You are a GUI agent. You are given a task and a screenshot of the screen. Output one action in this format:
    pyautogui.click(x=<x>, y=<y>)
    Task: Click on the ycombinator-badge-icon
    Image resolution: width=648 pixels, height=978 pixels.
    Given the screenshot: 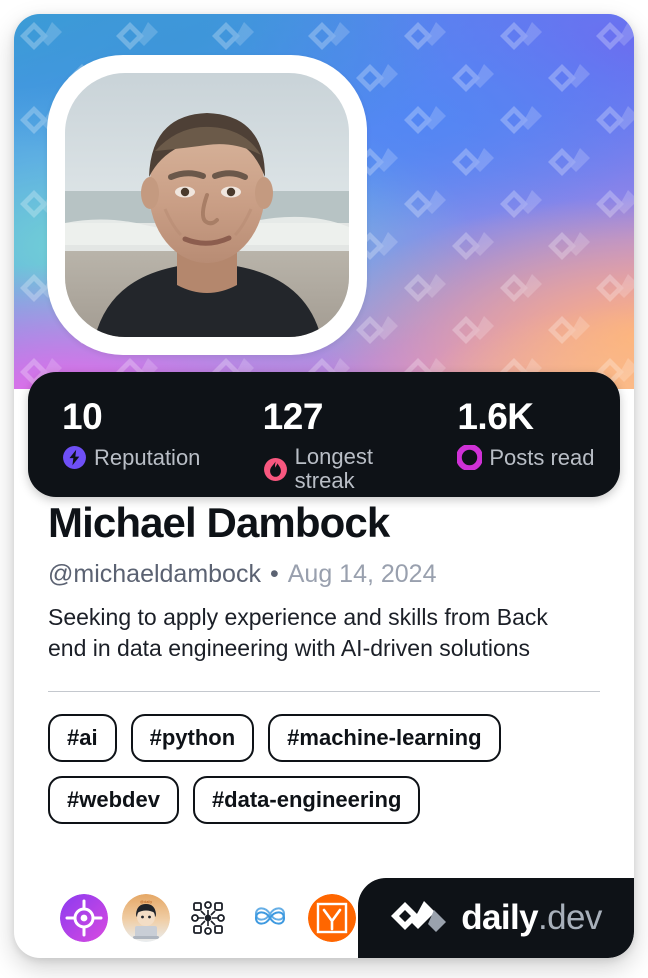 What is the action you would take?
    pyautogui.click(x=332, y=918)
    